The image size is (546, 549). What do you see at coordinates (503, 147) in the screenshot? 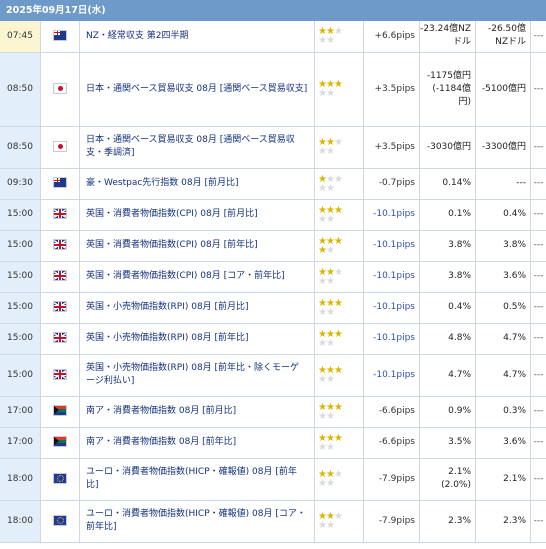
I see `forecast-value: -3300億円` at bounding box center [503, 147].